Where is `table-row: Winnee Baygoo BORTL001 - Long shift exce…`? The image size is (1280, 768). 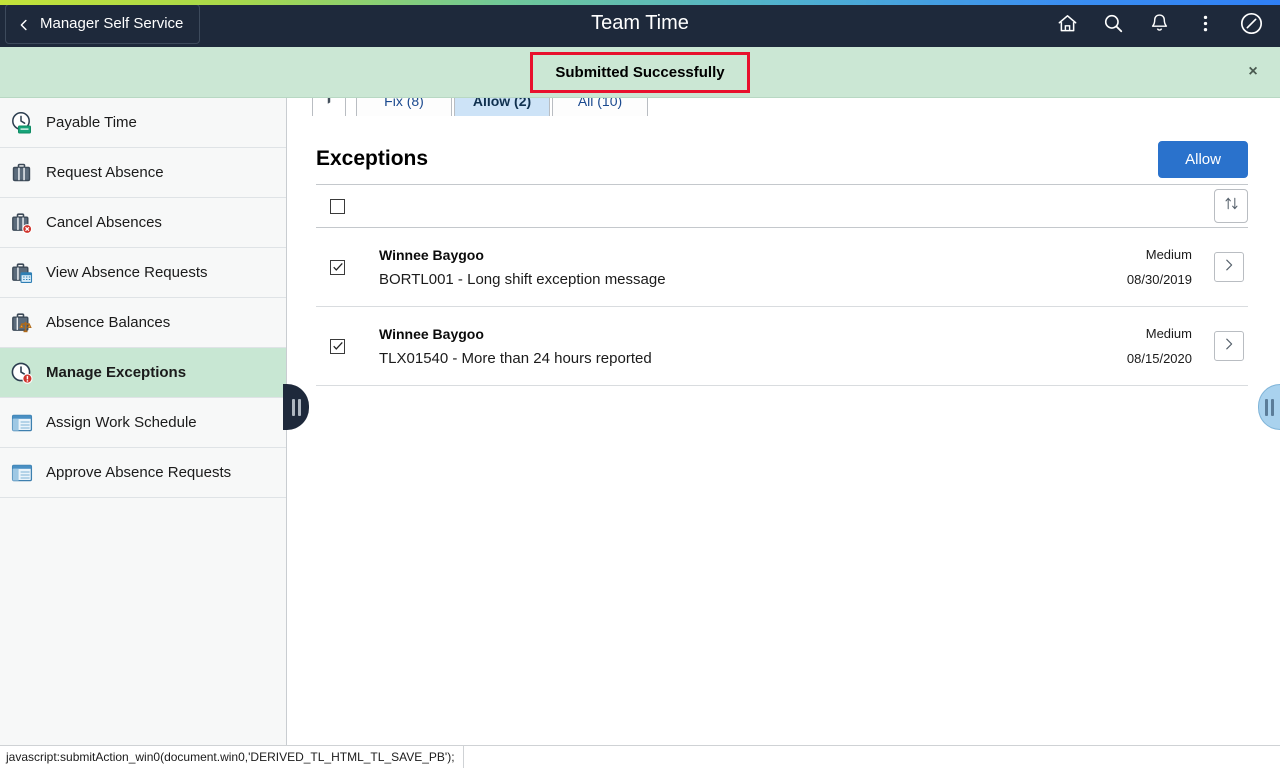 table-row: Winnee Baygoo BORTL001 - Long shift exce… is located at coordinates (782, 267).